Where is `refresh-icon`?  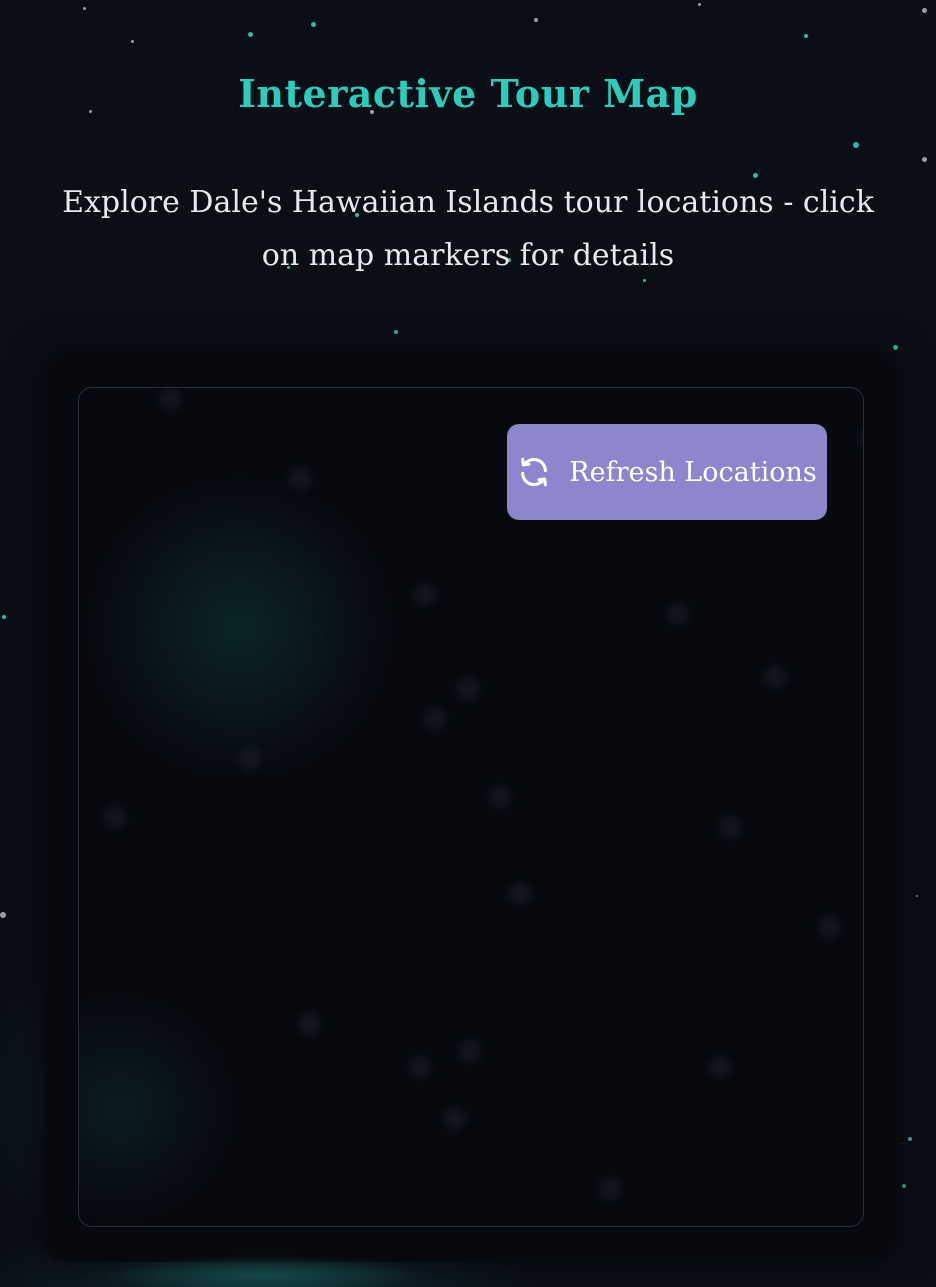 refresh-icon is located at coordinates (534, 472).